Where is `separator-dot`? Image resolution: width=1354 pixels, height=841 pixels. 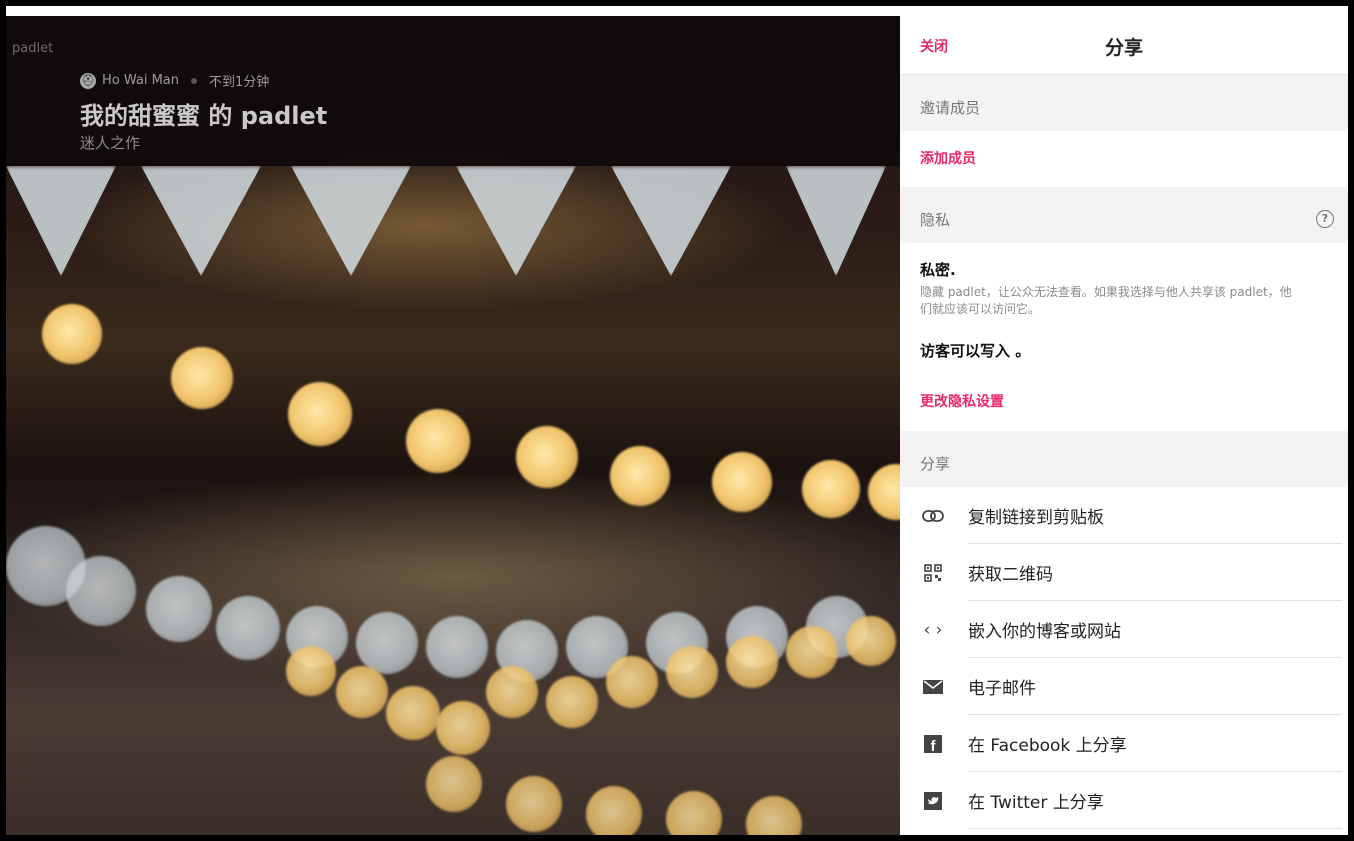
separator-dot is located at coordinates (194, 80).